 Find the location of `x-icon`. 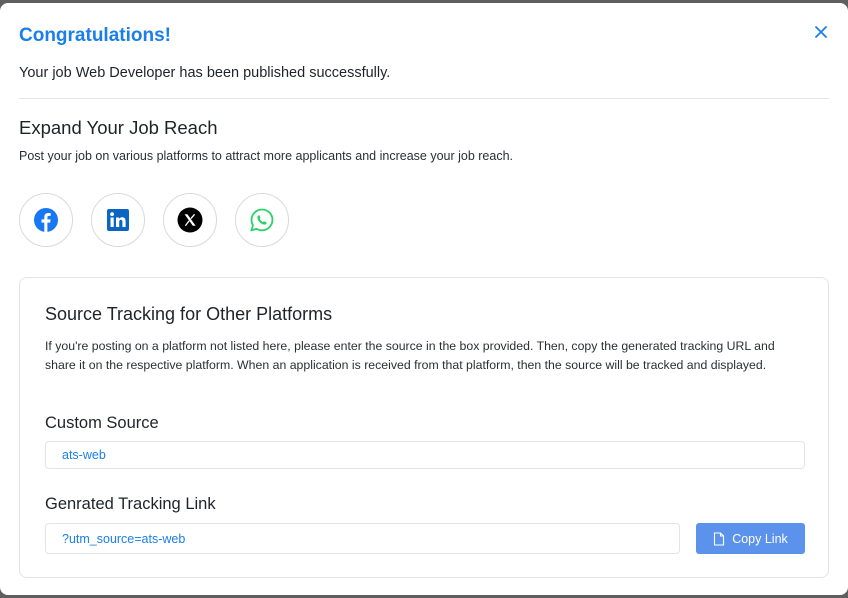

x-icon is located at coordinates (190, 220).